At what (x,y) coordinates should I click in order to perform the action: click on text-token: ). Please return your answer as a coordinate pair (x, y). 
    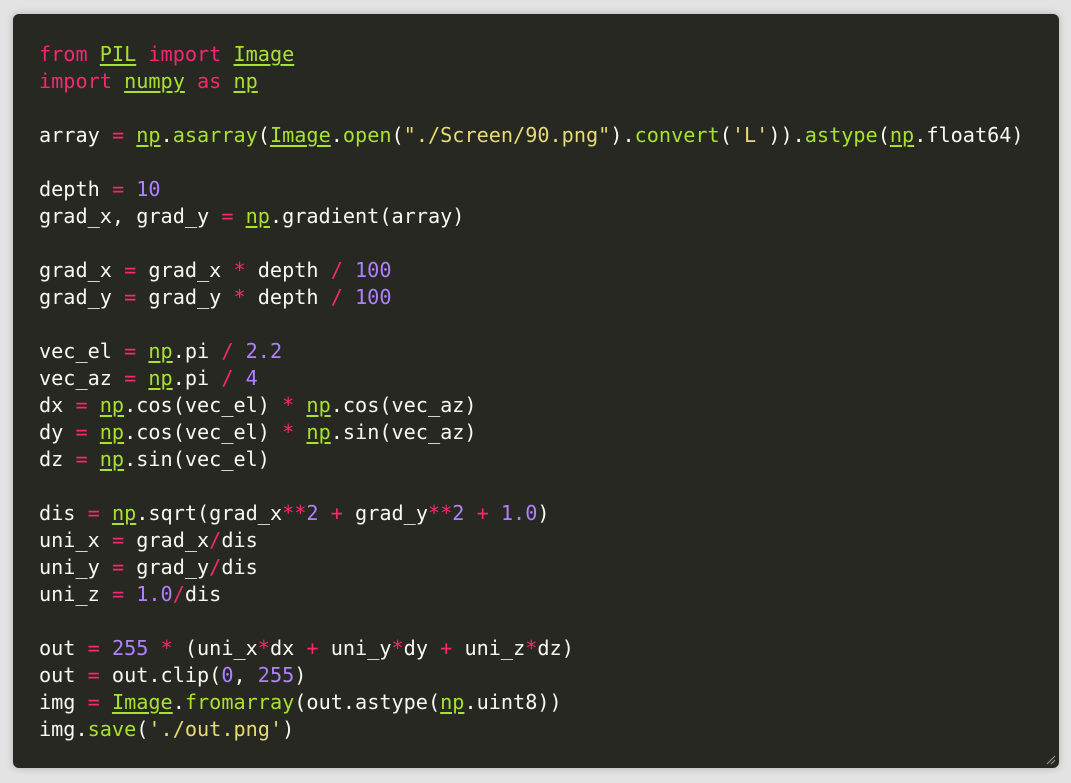
    Looking at the image, I should click on (288, 729).